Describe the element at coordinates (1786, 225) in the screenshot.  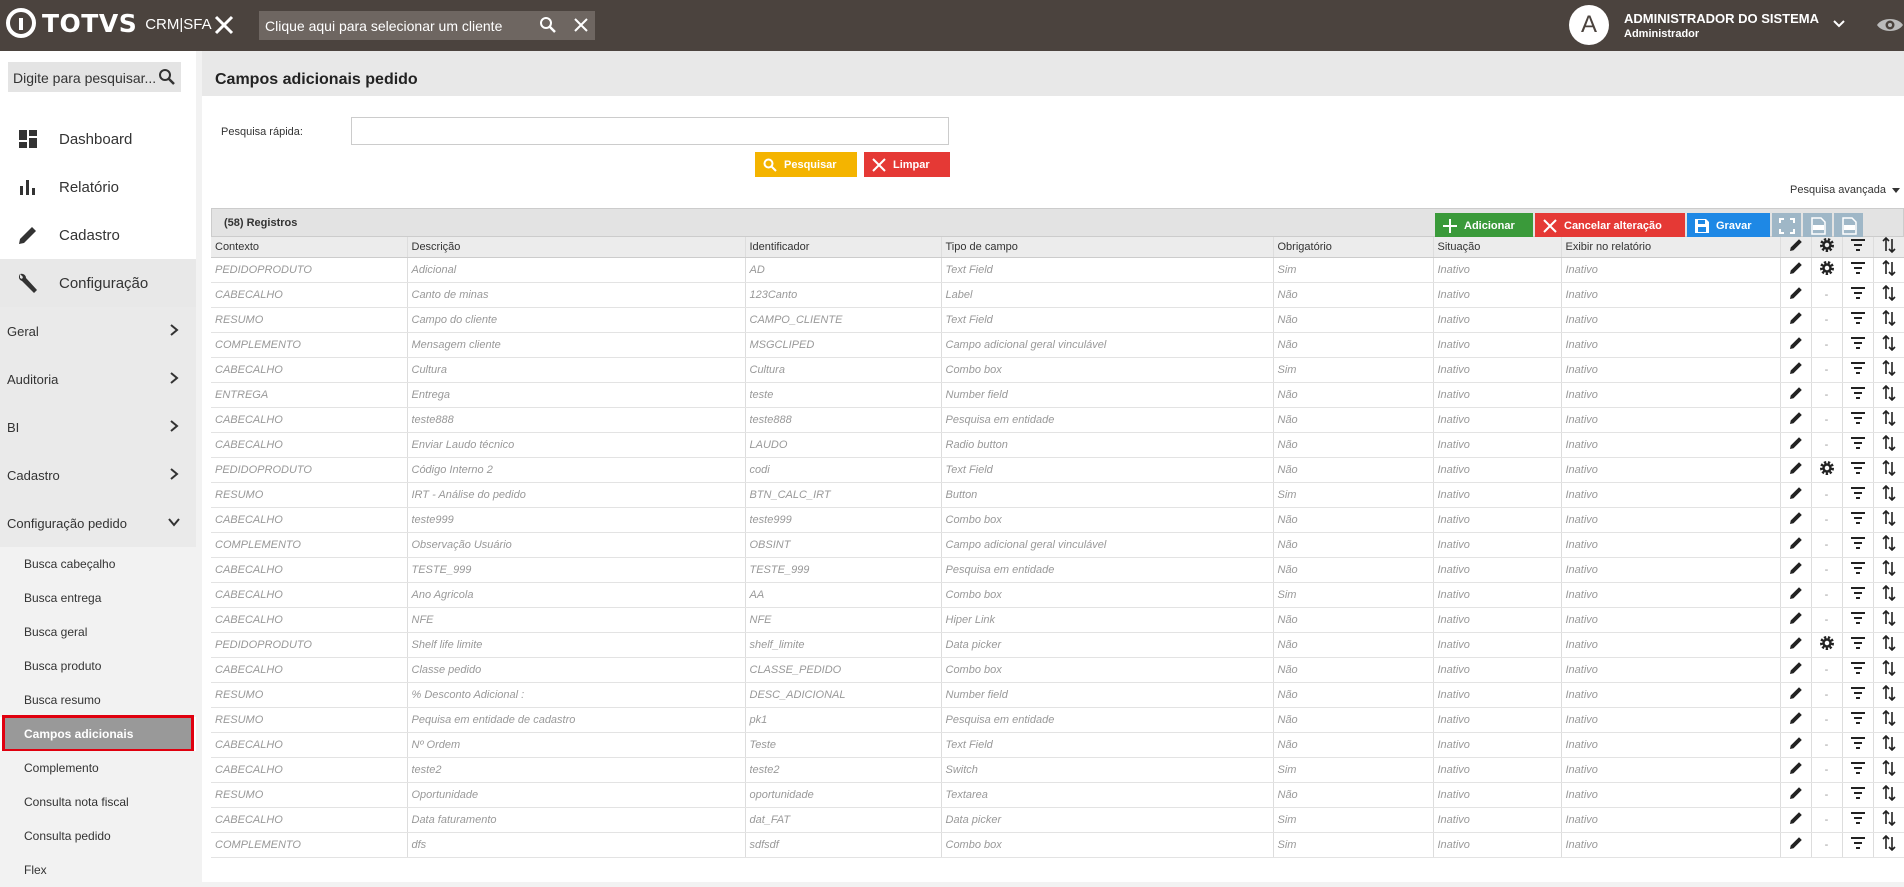
I see `fullscreen-button` at that location.